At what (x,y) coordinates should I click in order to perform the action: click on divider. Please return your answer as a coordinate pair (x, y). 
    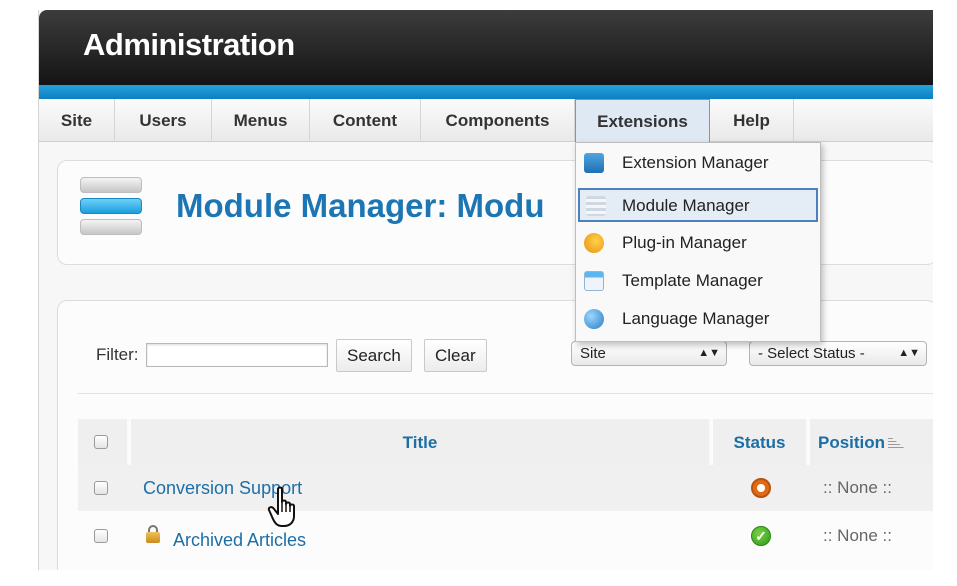
    Looking at the image, I should click on (505, 393).